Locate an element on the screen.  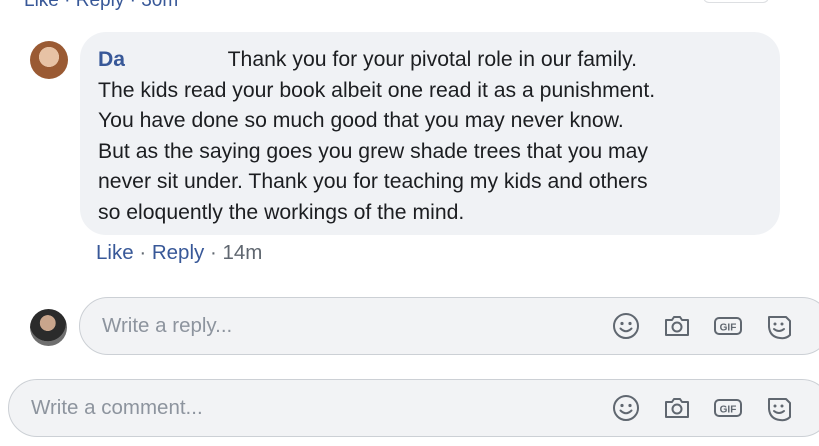
previous-comment-actions: Like · Reply · 30m is located at coordinates (101, 6).